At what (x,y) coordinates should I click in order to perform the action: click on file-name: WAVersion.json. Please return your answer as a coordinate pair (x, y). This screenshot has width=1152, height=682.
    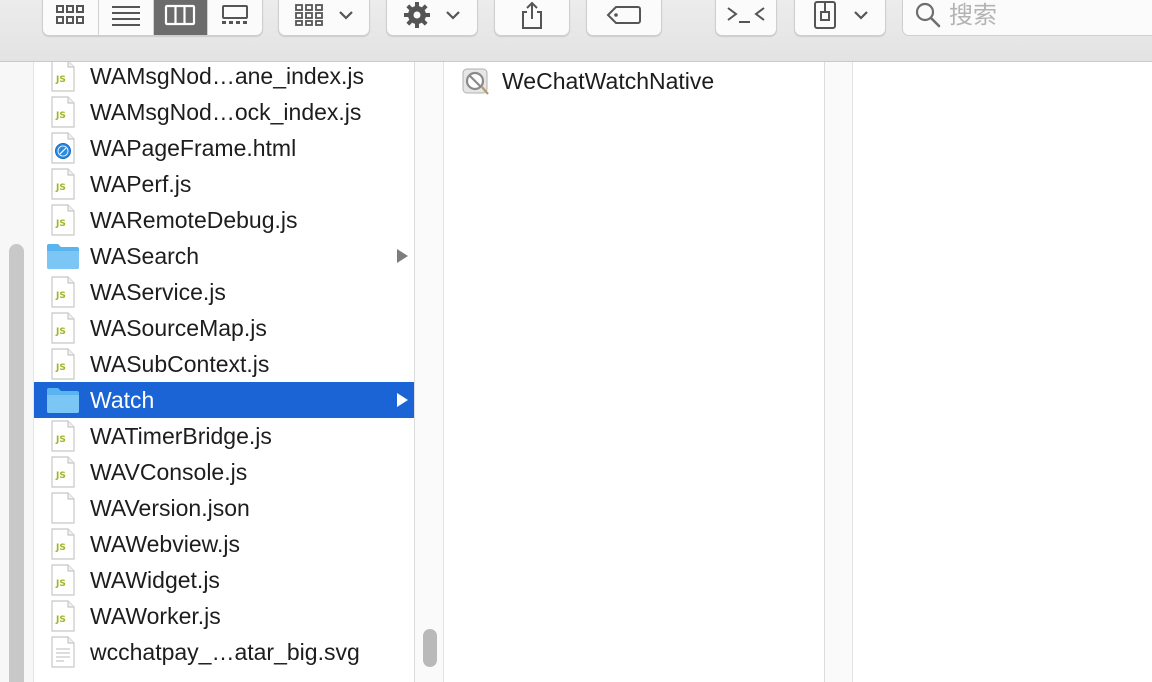
    Looking at the image, I should click on (170, 507).